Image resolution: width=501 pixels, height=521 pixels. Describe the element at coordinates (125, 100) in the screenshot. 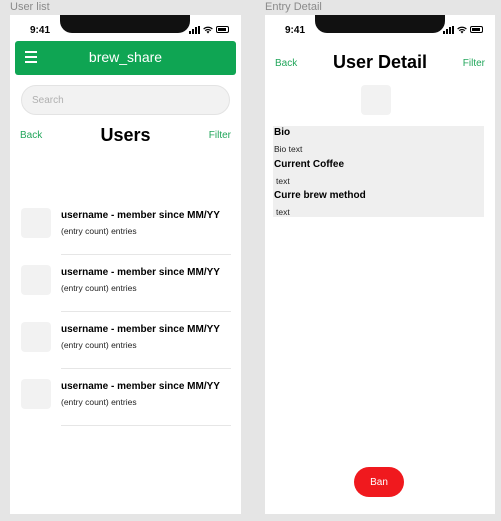

I see `search-input: Search` at that location.